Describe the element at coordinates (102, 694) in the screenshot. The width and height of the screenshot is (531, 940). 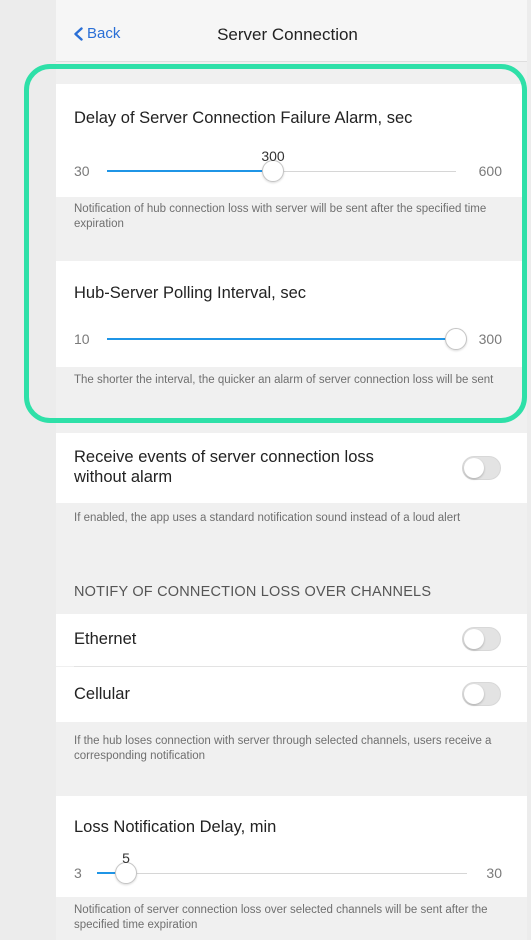
I see `channel-label: Cellular` at that location.